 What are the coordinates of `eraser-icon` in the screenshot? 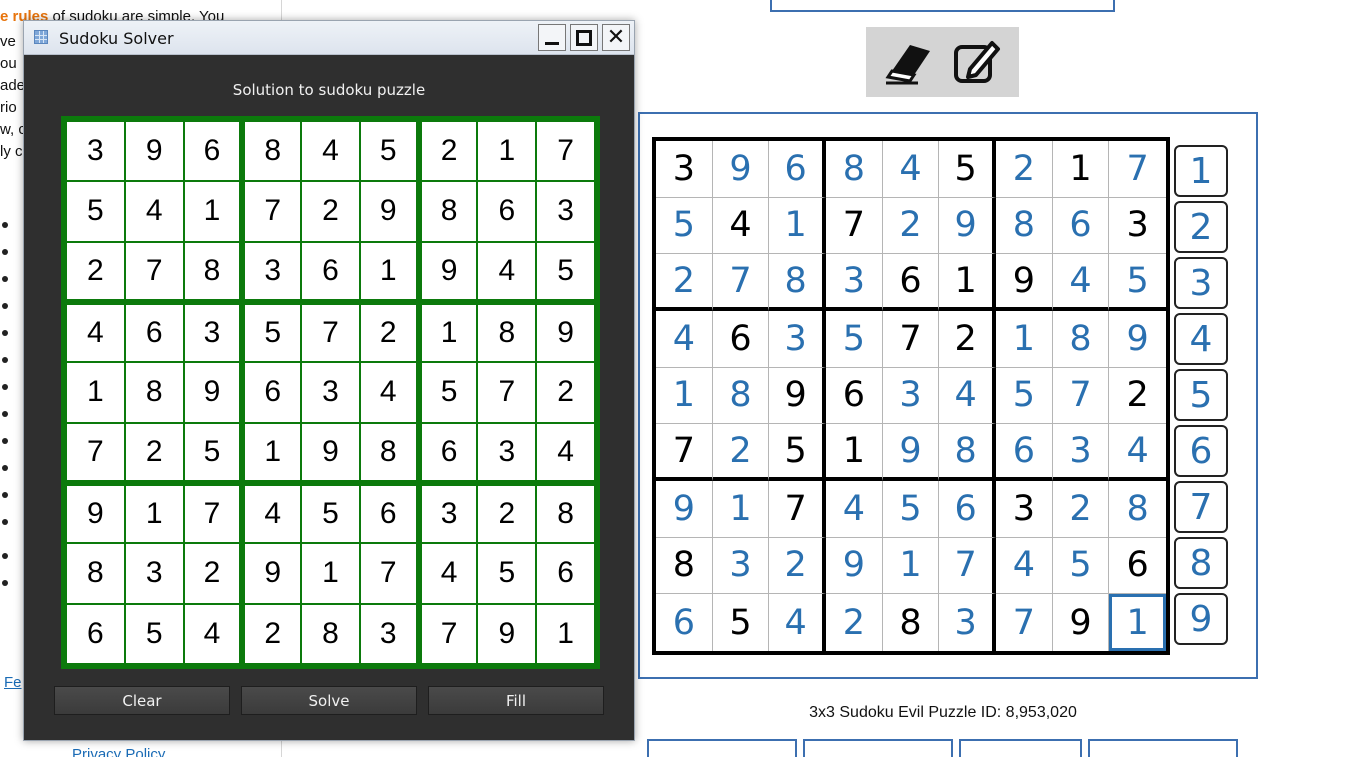 It's located at (909, 62).